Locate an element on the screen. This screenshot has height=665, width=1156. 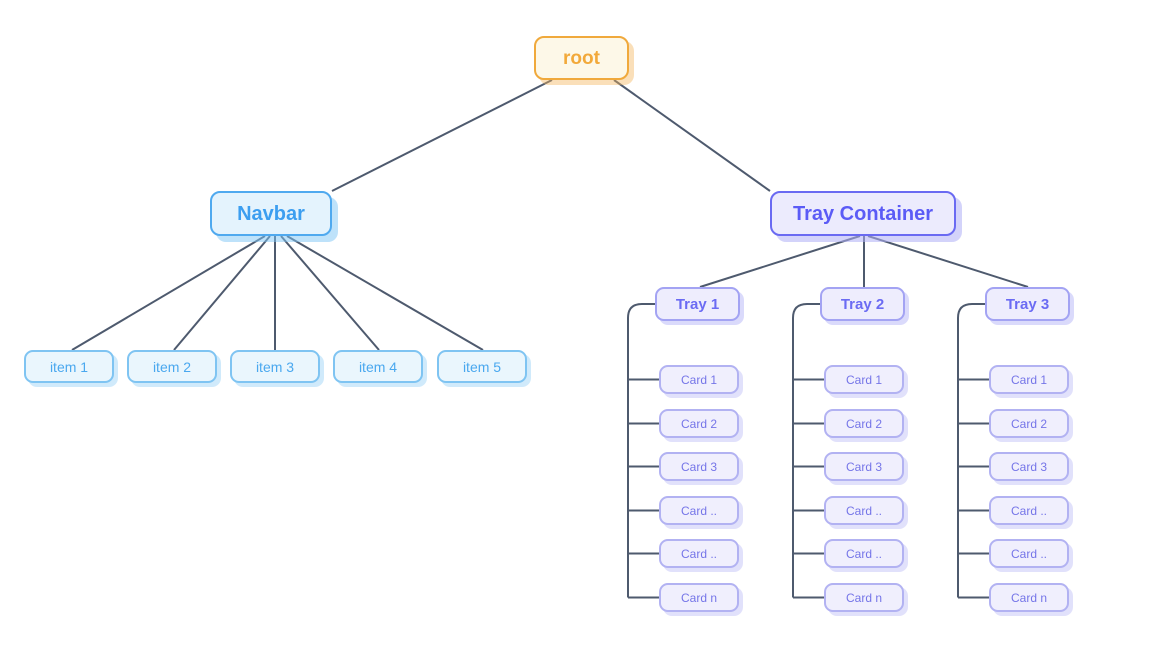
node-tray-1-label: Tray 1 is located at coordinates (697, 304).